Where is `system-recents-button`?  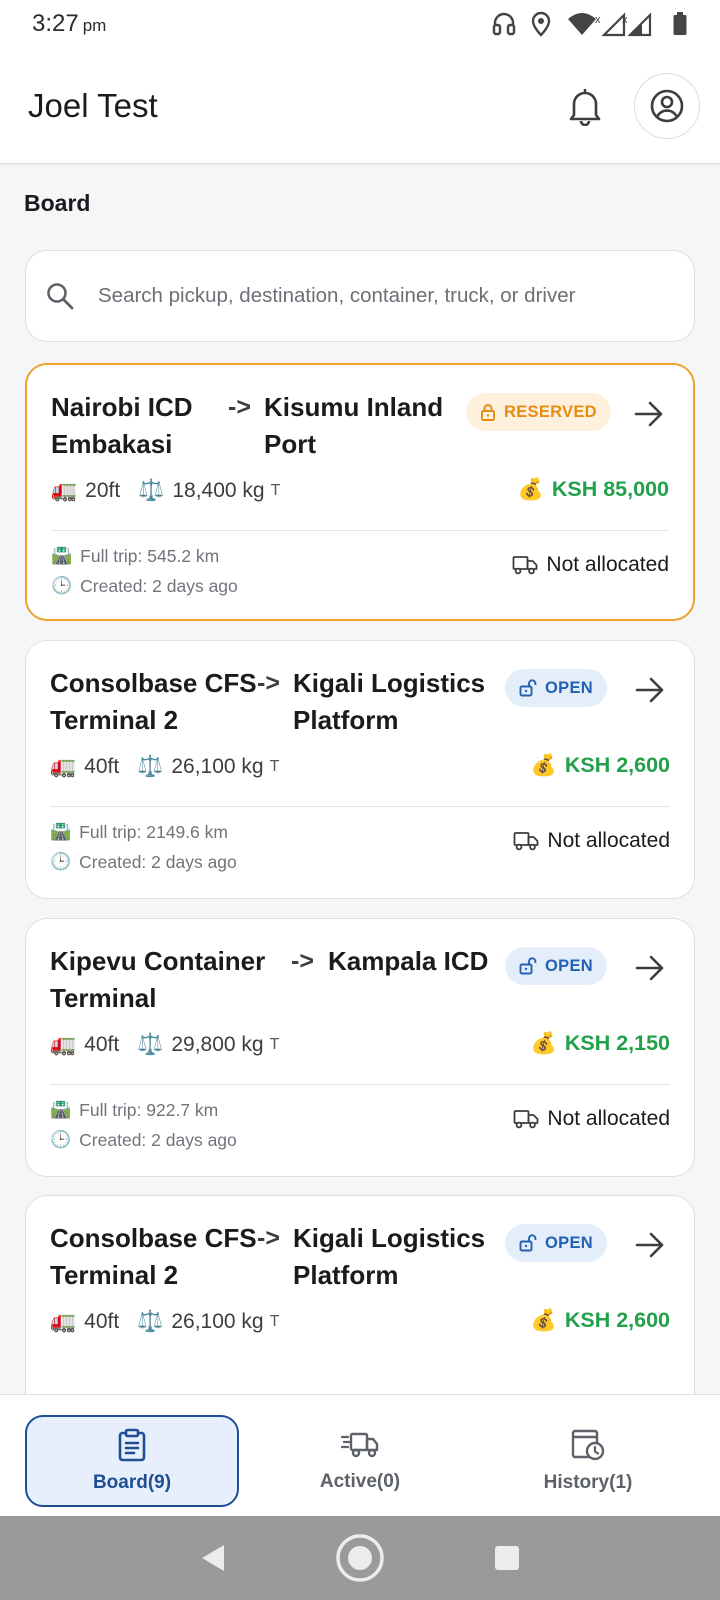
system-recents-button is located at coordinates (507, 1558).